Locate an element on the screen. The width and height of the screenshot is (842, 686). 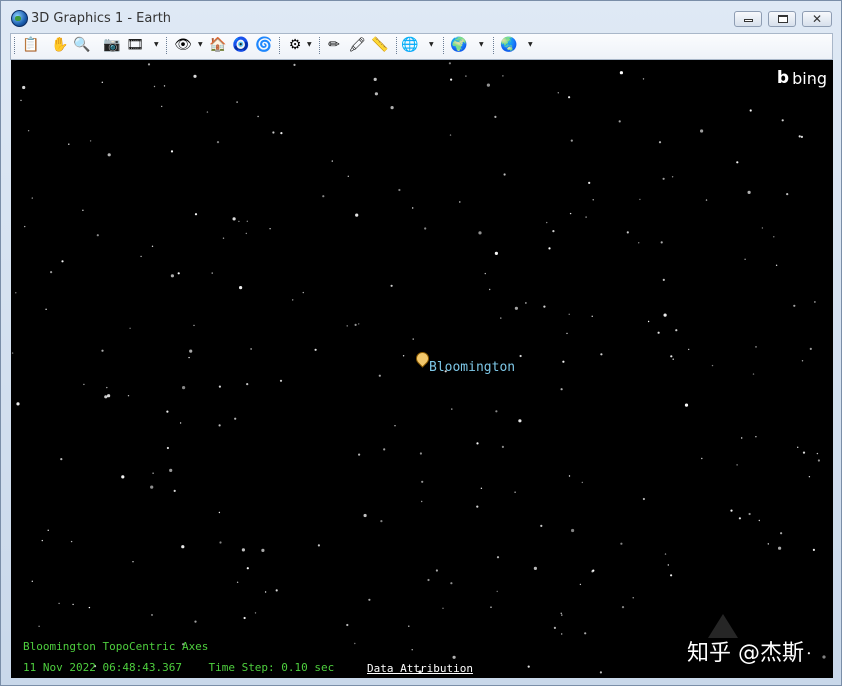
properties-icon: 📋 is located at coordinates (31, 45).